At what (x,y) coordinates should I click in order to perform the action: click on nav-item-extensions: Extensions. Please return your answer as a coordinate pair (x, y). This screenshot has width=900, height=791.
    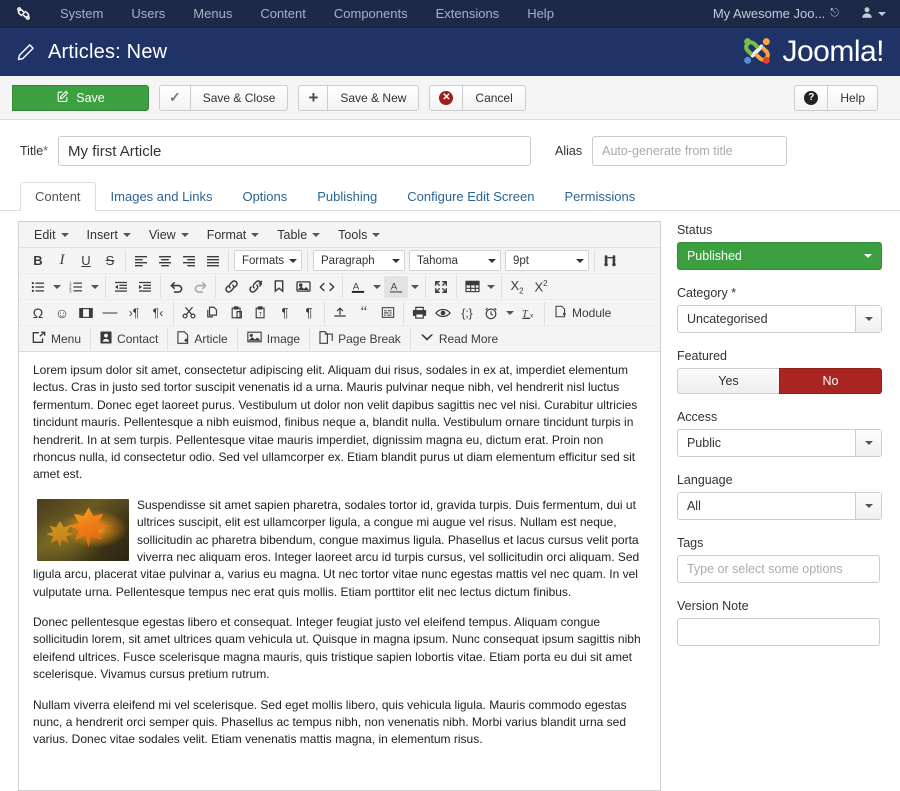
    Looking at the image, I should click on (468, 14).